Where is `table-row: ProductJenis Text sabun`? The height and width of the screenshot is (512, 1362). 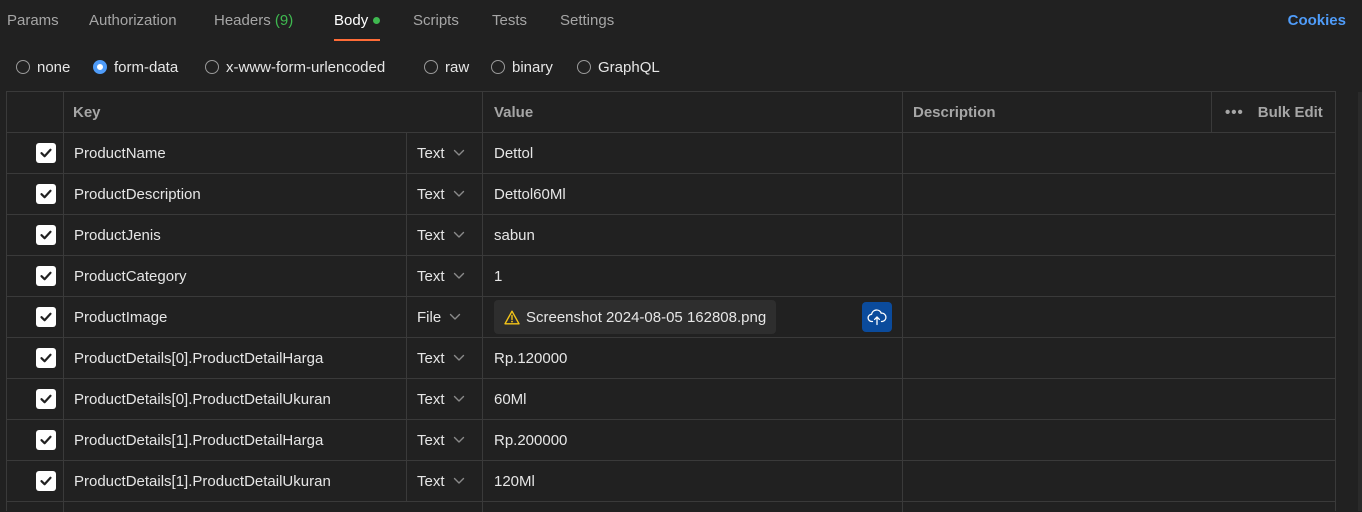
table-row: ProductJenis Text sabun is located at coordinates (671, 235).